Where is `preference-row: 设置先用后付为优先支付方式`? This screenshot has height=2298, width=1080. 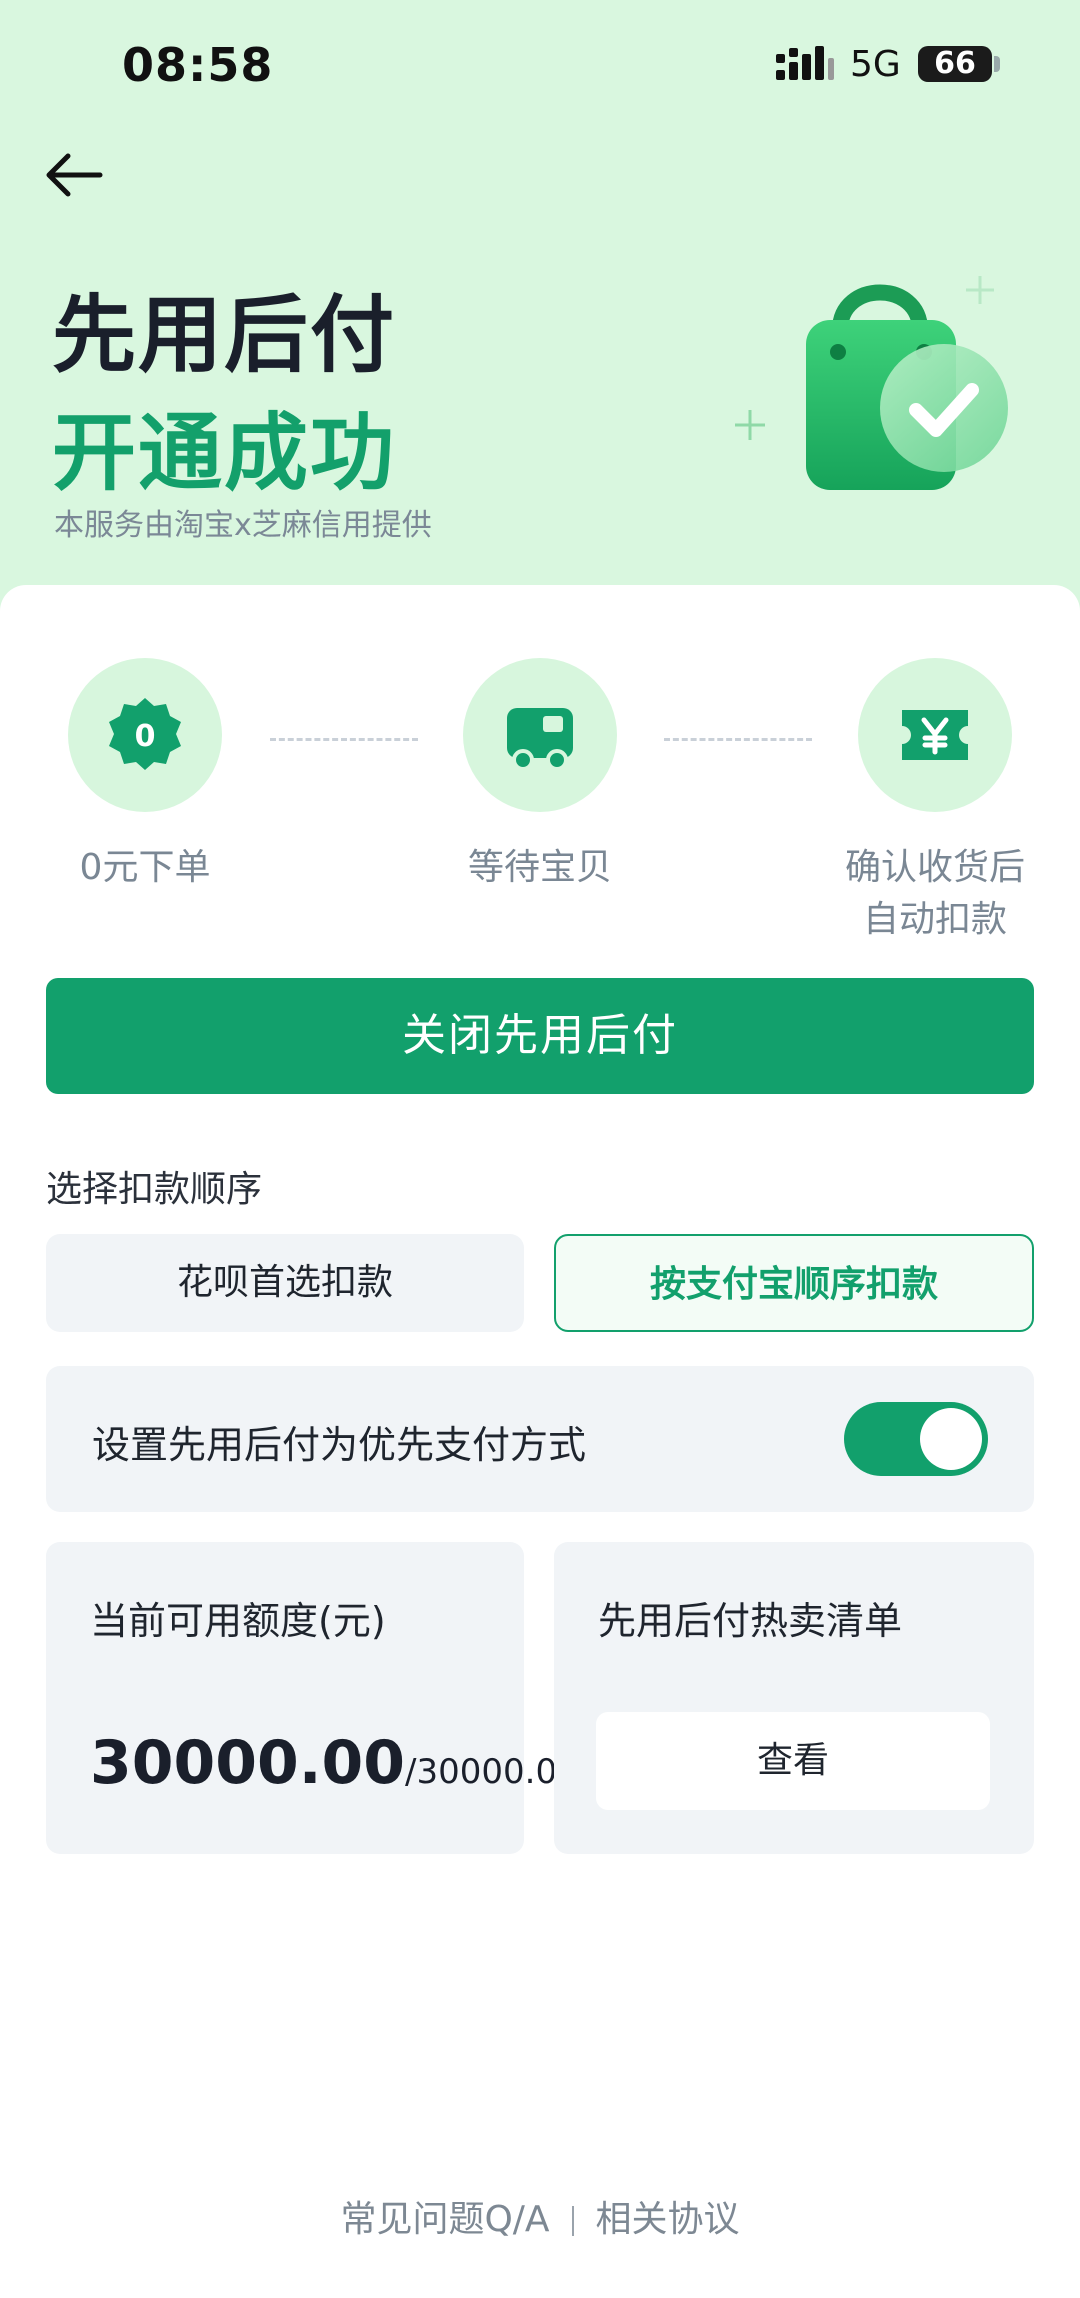
preference-row: 设置先用后付为优先支付方式 is located at coordinates (540, 1439).